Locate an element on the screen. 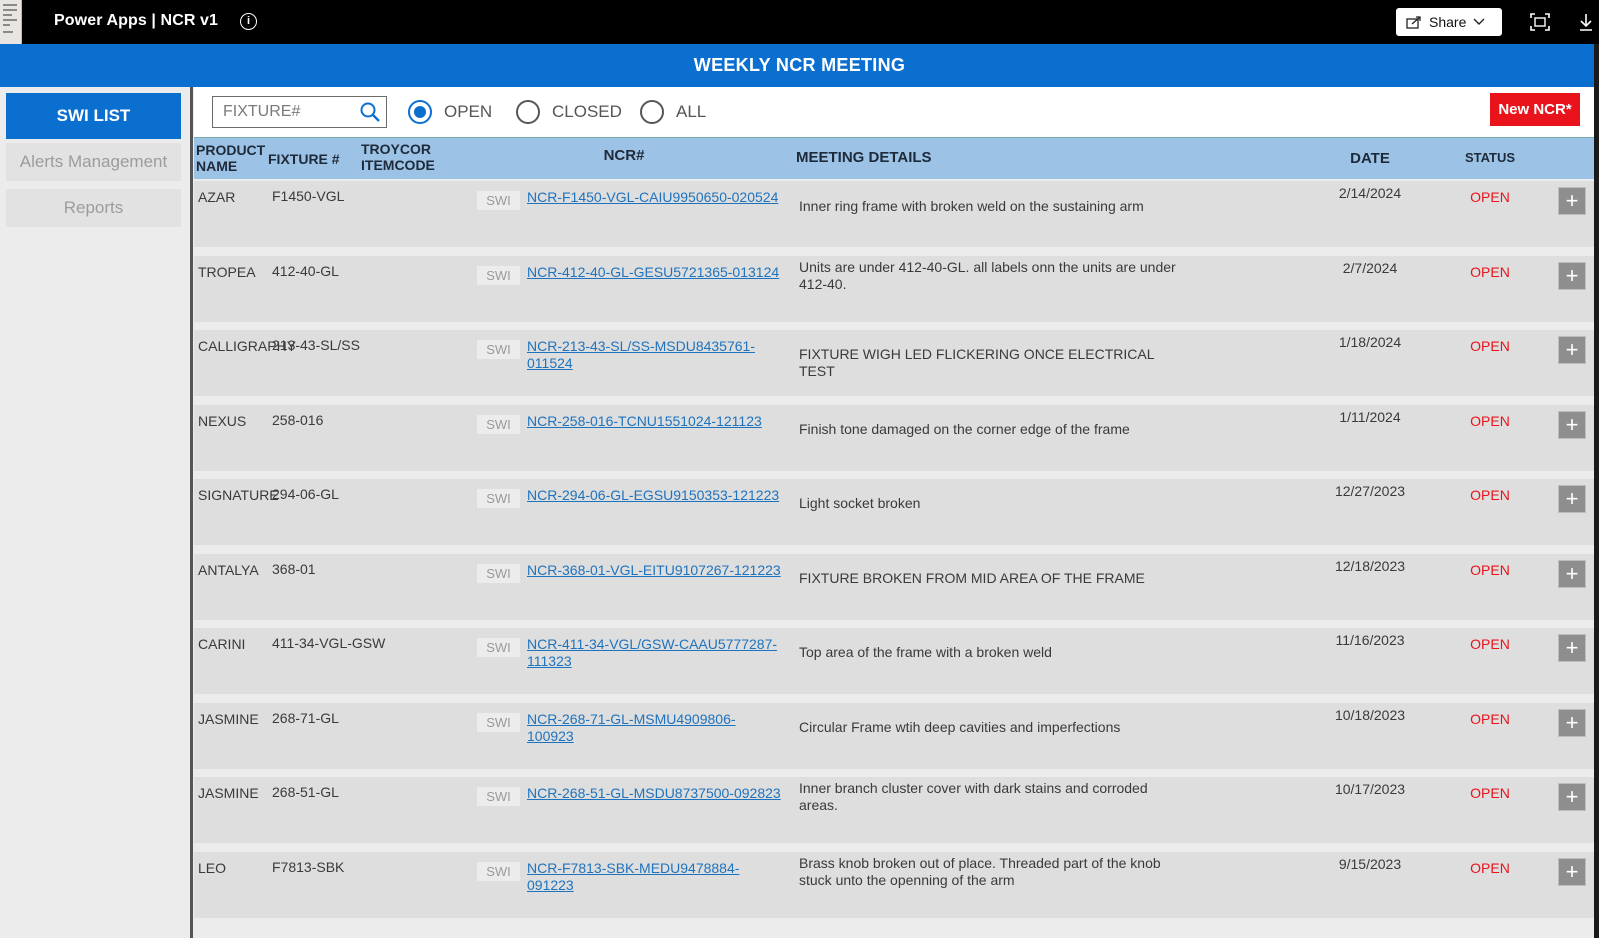 The width and height of the screenshot is (1599, 938). date-cell: 9/15/2023 is located at coordinates (1370, 864).